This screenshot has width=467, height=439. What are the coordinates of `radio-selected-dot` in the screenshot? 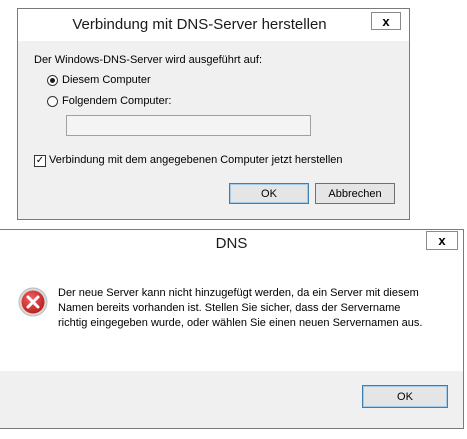 It's located at (52, 80).